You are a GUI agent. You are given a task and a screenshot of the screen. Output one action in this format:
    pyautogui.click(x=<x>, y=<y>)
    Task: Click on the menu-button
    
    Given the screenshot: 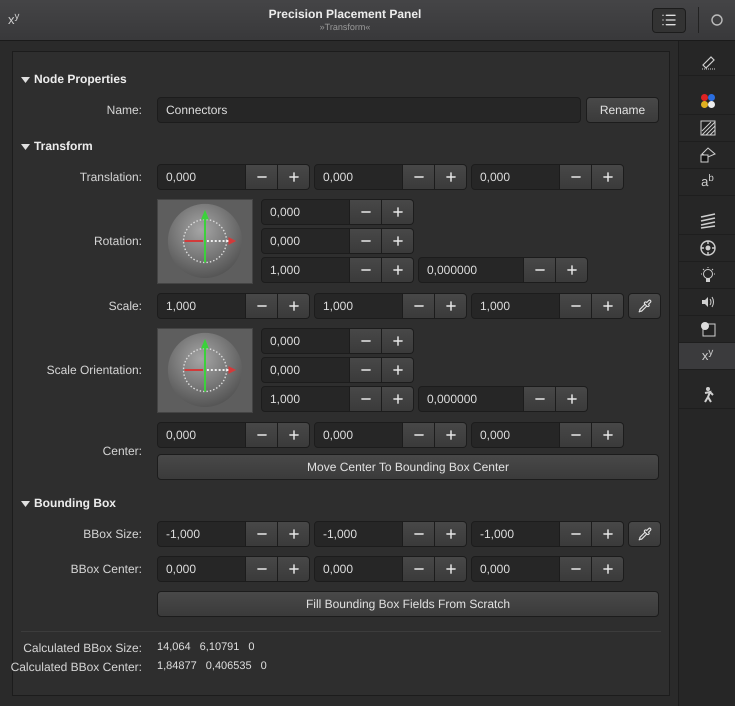 What is the action you would take?
    pyautogui.click(x=669, y=20)
    